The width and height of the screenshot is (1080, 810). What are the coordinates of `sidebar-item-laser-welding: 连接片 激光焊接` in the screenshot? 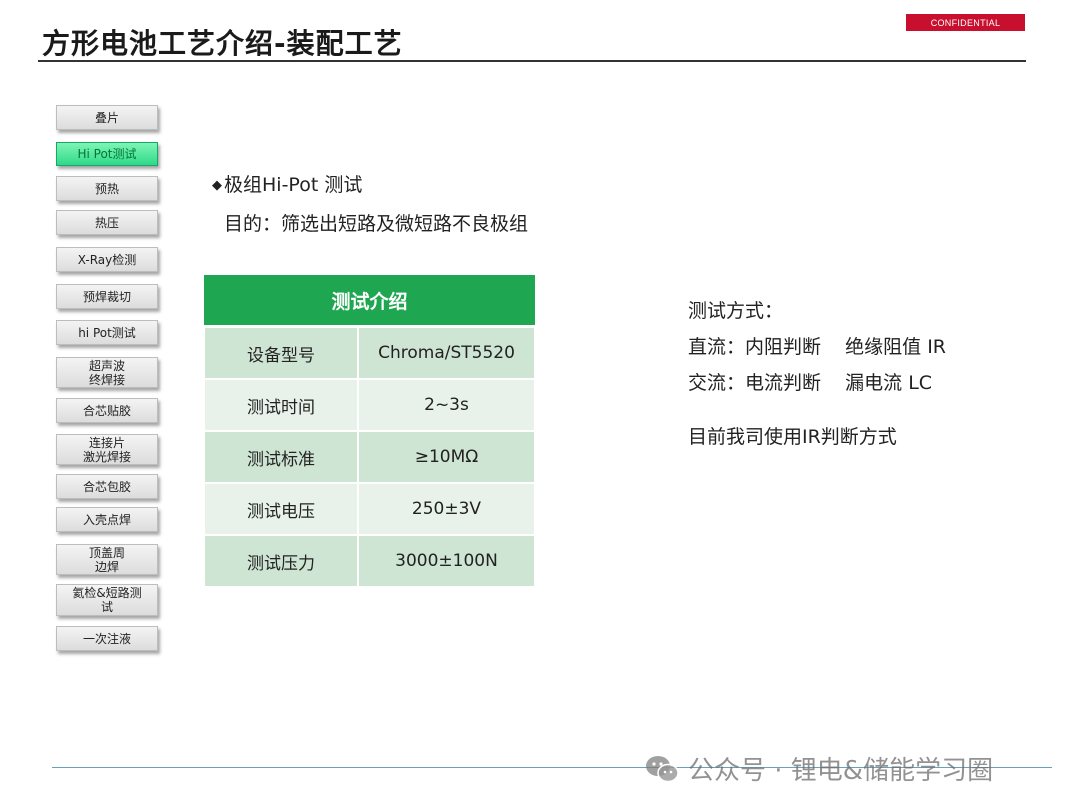 It's located at (107, 449).